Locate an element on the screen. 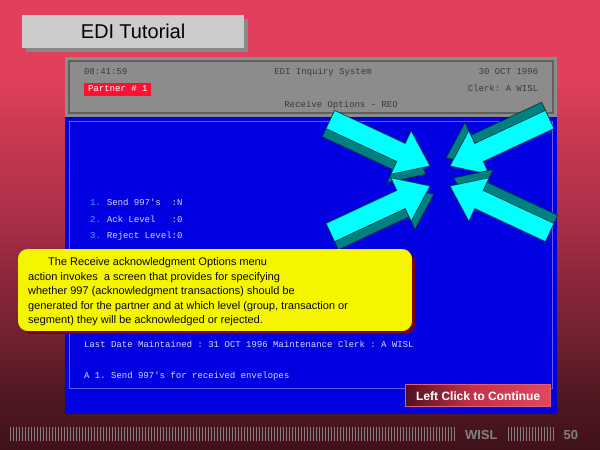 The image size is (600, 450). menu-option: Ack Level :0 is located at coordinates (144, 220).